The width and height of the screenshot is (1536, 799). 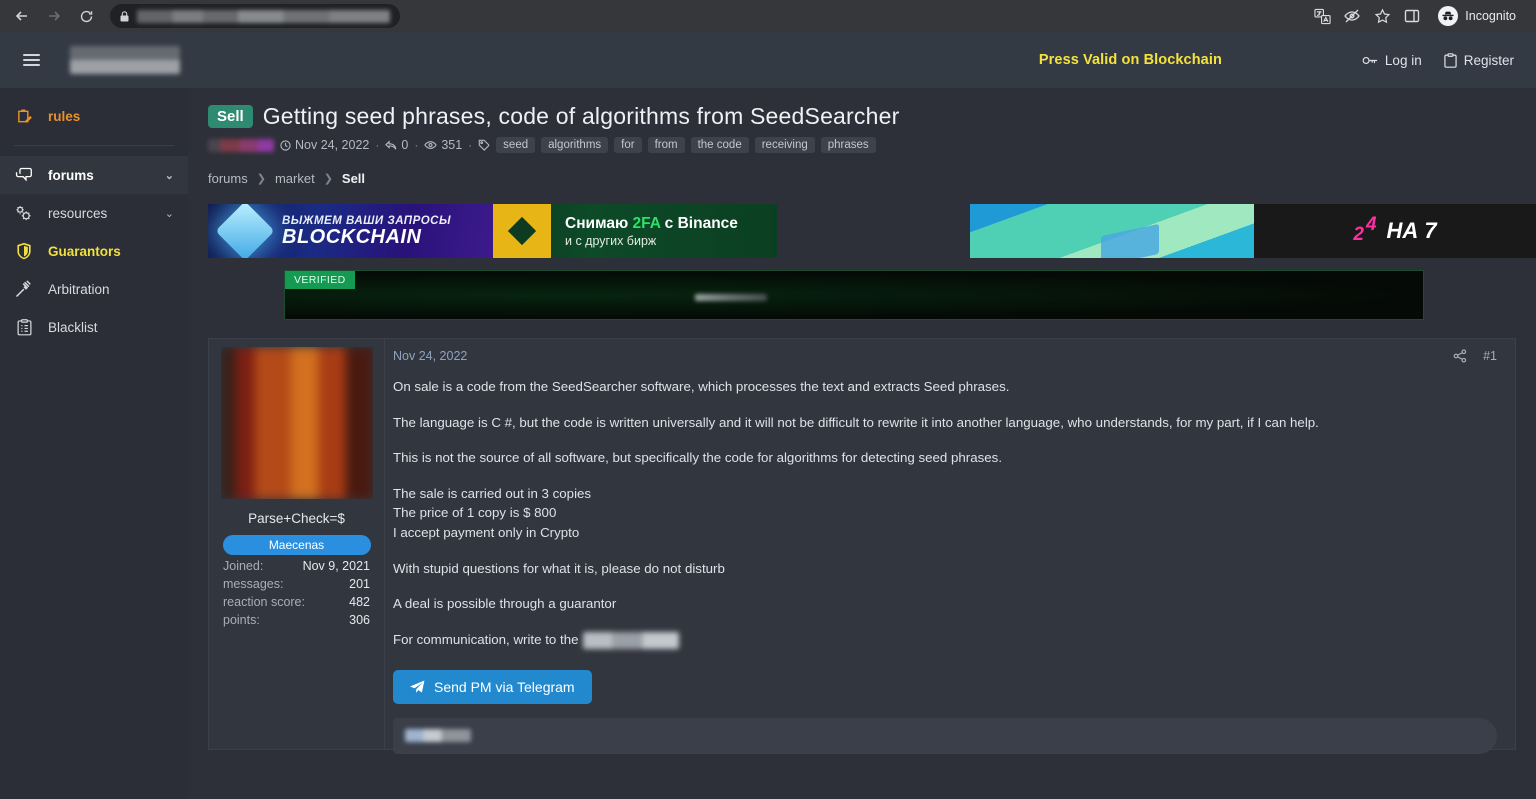 What do you see at coordinates (263, 16) in the screenshot?
I see `url-text-redacted` at bounding box center [263, 16].